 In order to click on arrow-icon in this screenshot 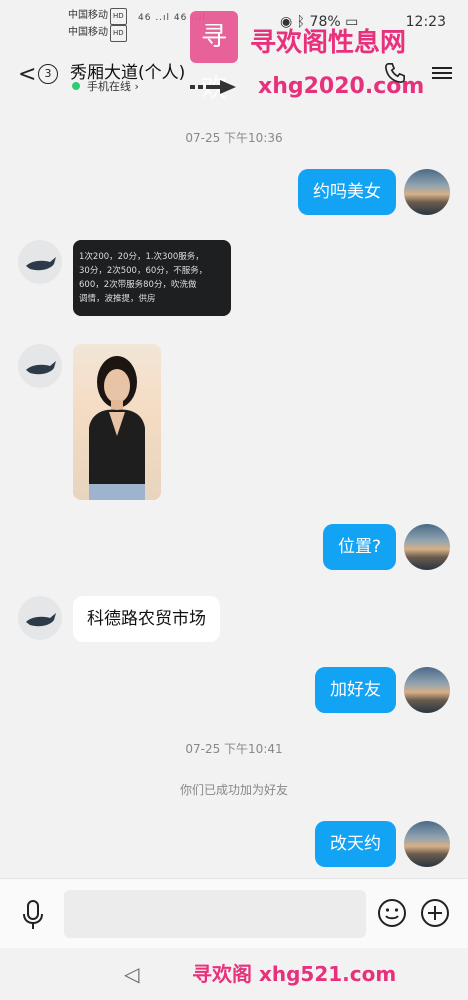, I will do `click(213, 87)`.